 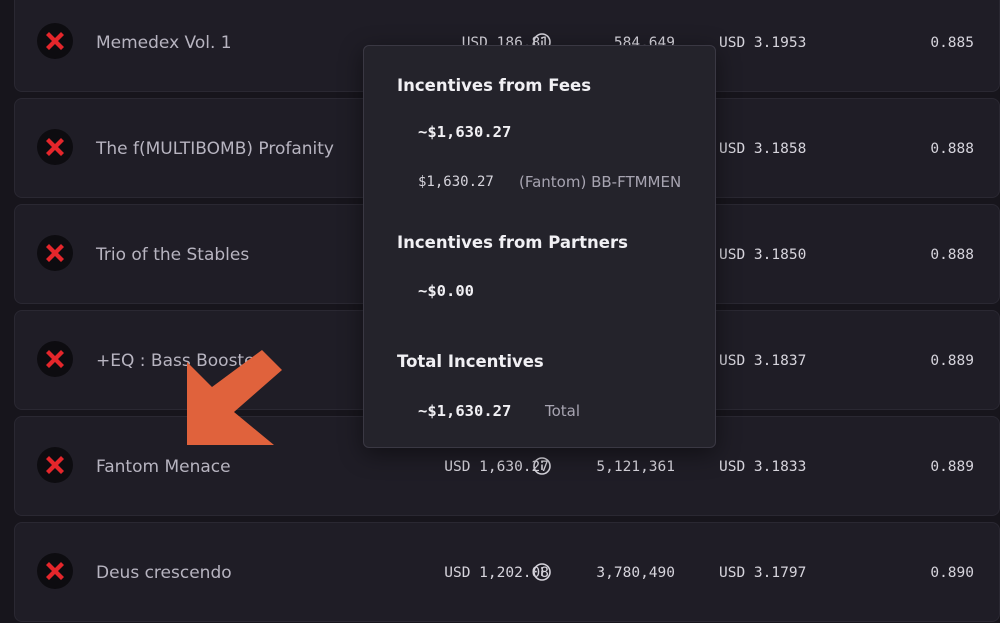 I want to click on total-amount: ~$1,630.27, so click(x=465, y=411).